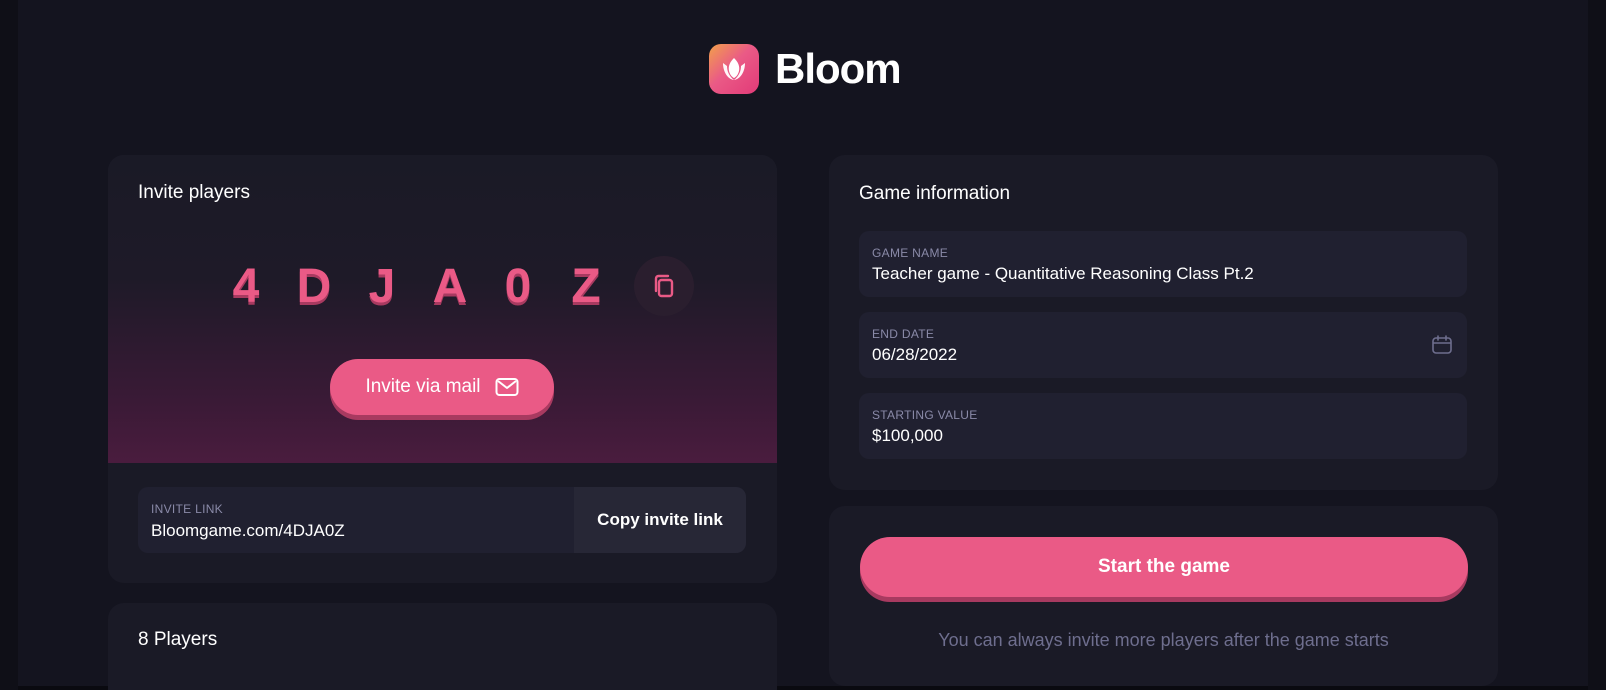  Describe the element at coordinates (1163, 426) in the screenshot. I see `starting-value-field: STARTING VALUE $100,000` at that location.